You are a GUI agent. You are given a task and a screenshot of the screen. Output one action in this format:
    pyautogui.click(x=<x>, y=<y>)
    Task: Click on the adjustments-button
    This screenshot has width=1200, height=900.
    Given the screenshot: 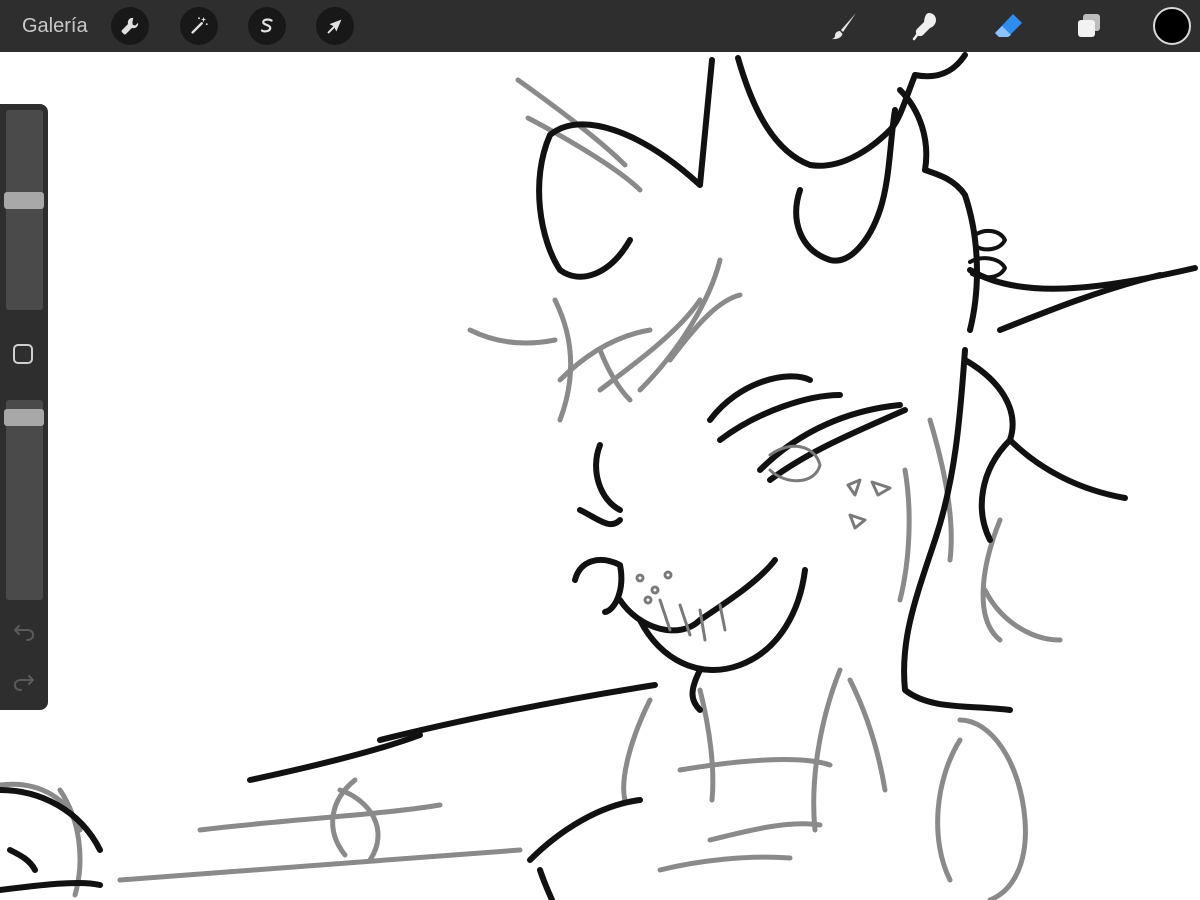 What is the action you would take?
    pyautogui.click(x=199, y=26)
    